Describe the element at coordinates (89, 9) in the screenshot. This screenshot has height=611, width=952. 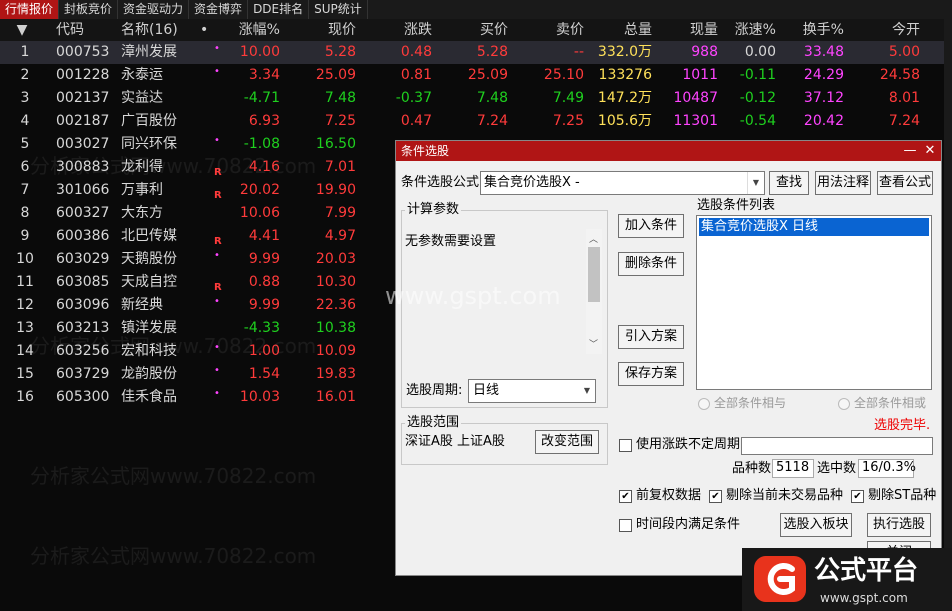
I see `tab-limit-bidding: 封板竞价` at that location.